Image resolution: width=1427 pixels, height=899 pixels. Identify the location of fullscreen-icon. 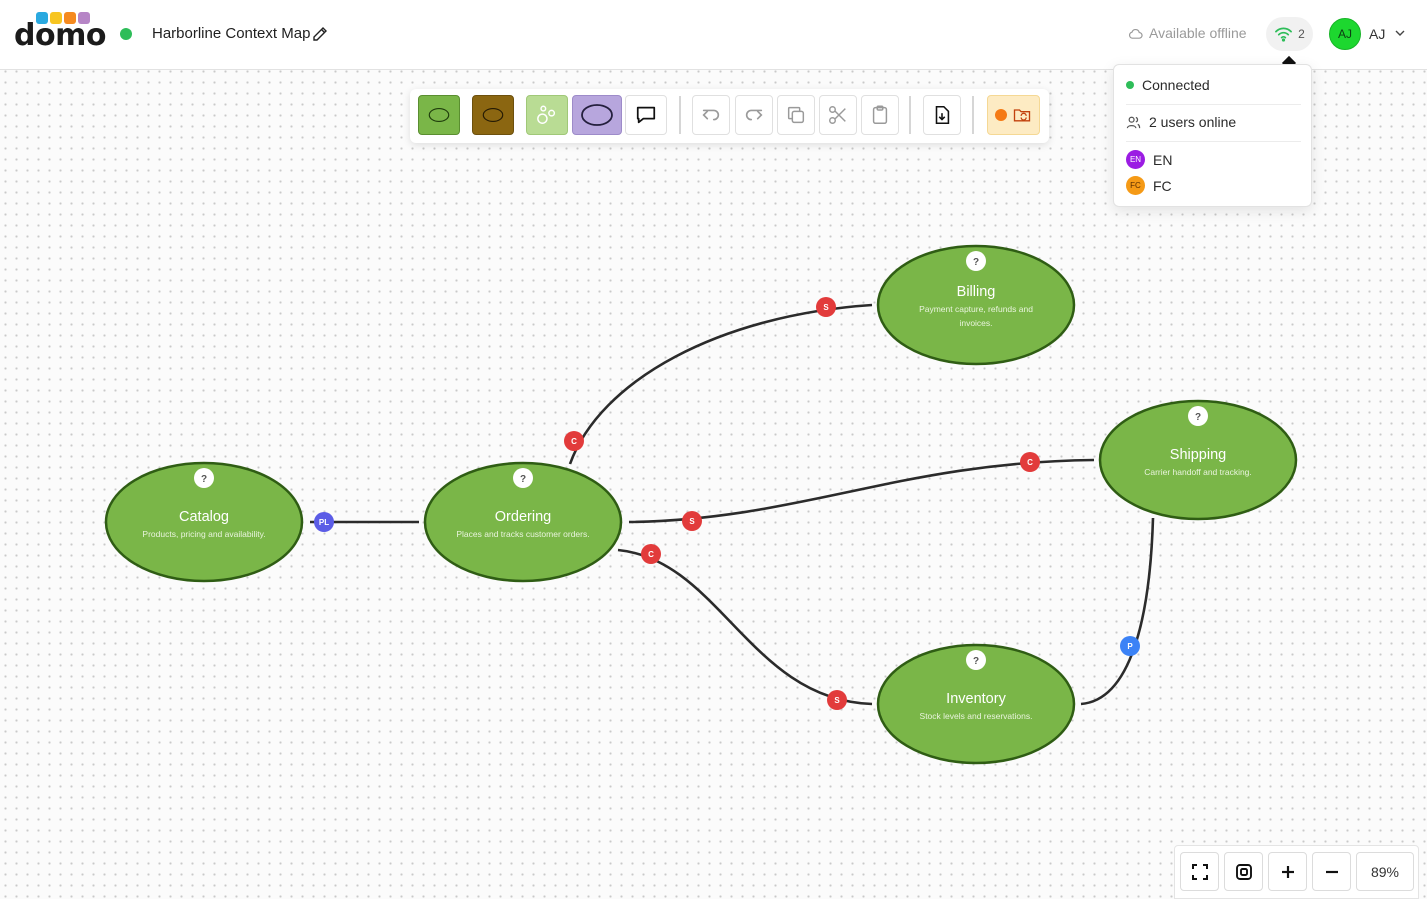
(1199, 871).